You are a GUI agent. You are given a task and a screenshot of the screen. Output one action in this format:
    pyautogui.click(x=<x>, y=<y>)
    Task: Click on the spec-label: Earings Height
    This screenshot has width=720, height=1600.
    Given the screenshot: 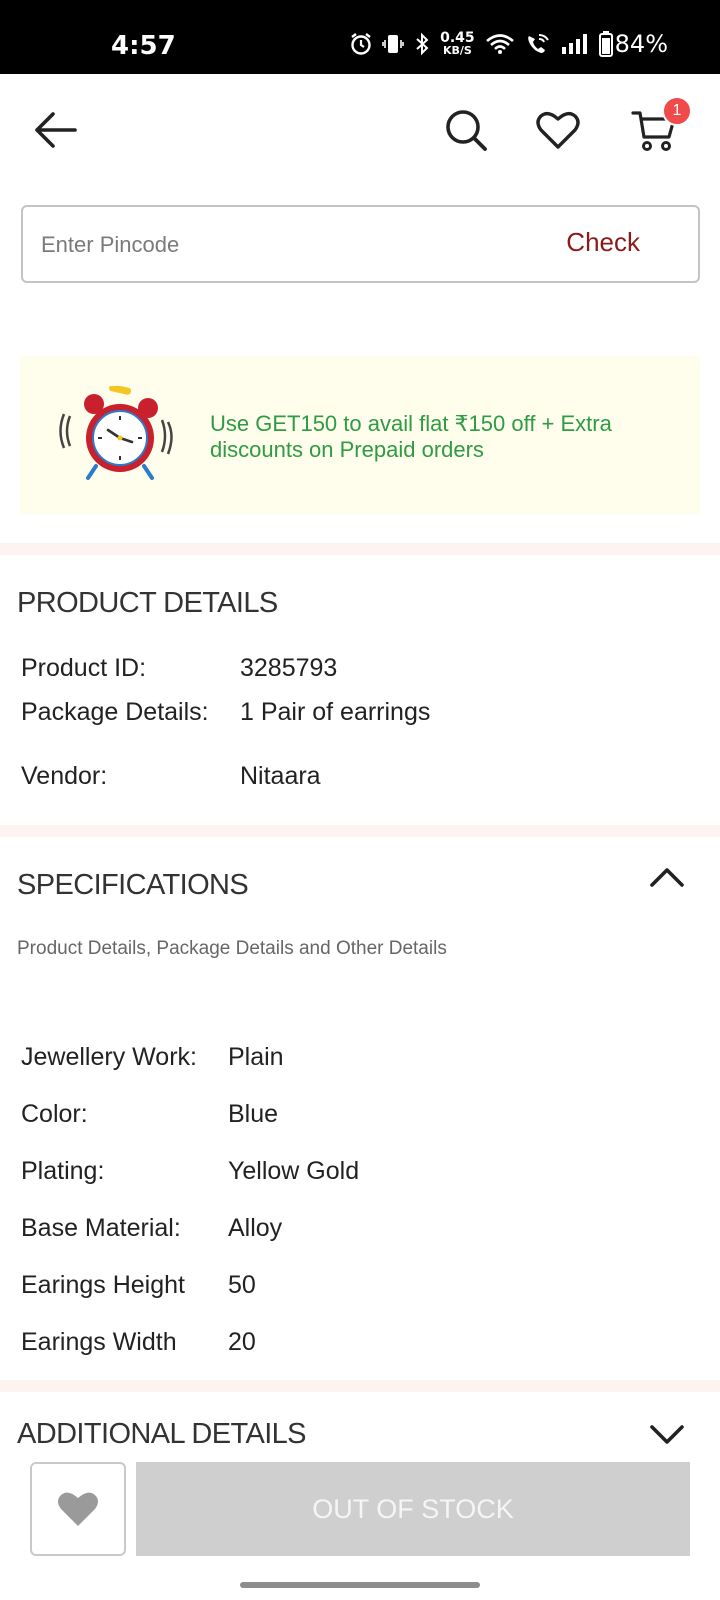 What is the action you would take?
    pyautogui.click(x=103, y=1285)
    